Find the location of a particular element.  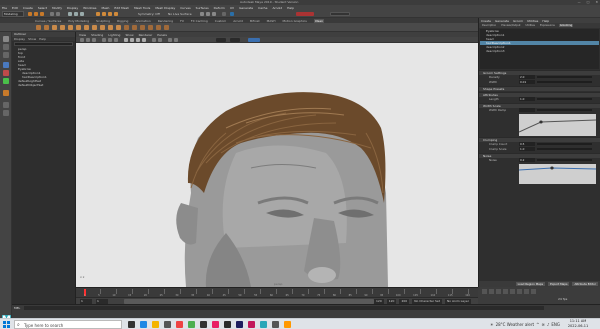

move-tool-icon is located at coordinates (6, 65).